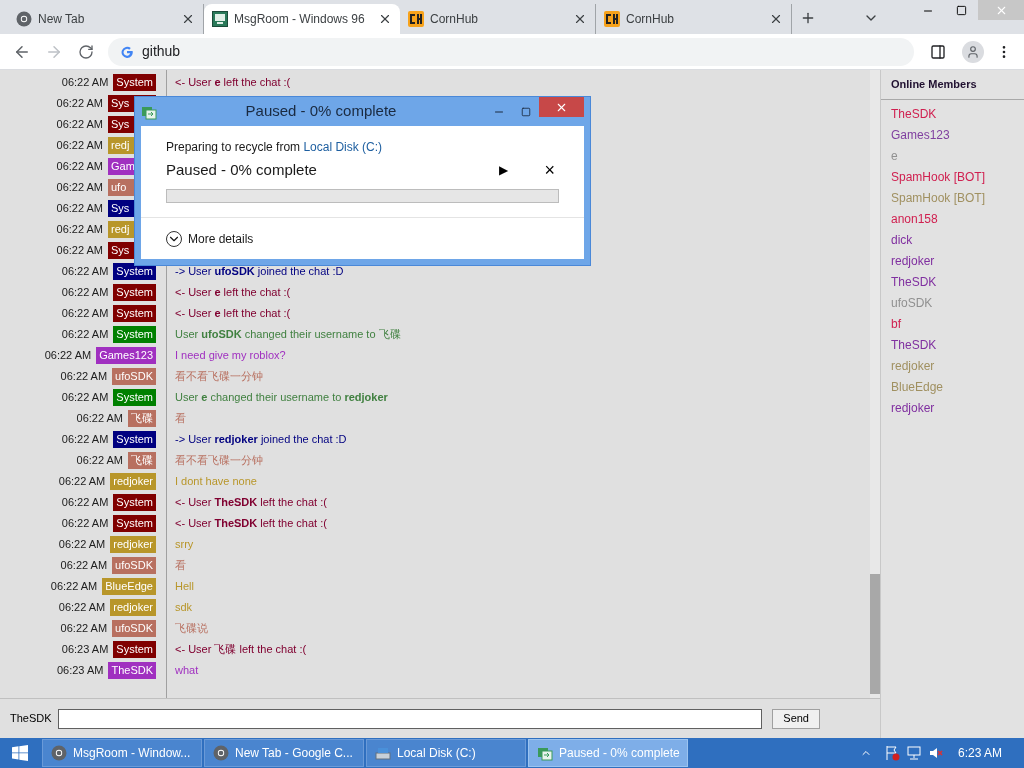 This screenshot has height=768, width=1024. Describe the element at coordinates (86, 51) in the screenshot. I see `reload-icon` at that location.